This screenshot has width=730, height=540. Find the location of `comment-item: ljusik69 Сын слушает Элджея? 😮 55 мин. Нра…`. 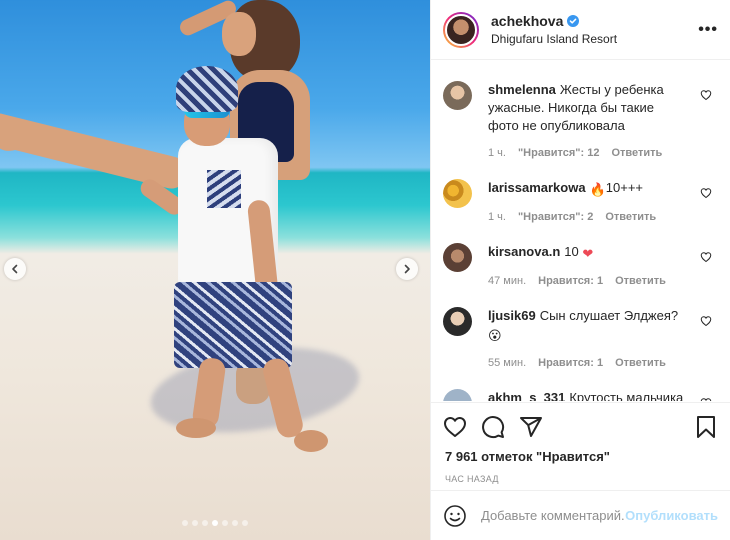

comment-item: ljusik69 Сын слушает Элджея? 😮 55 мин. Нра… is located at coordinates (580, 328).